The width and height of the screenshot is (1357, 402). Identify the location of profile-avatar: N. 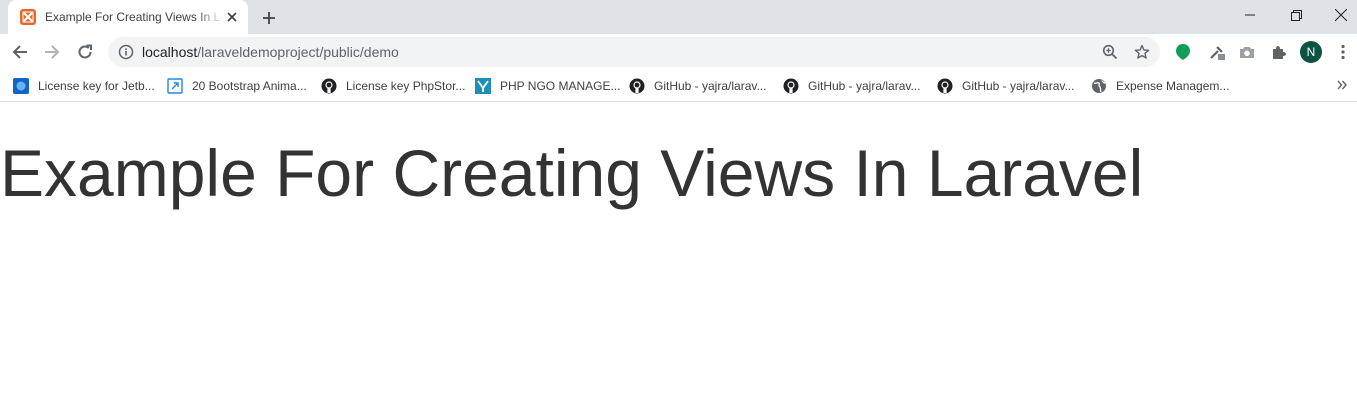
(1311, 52).